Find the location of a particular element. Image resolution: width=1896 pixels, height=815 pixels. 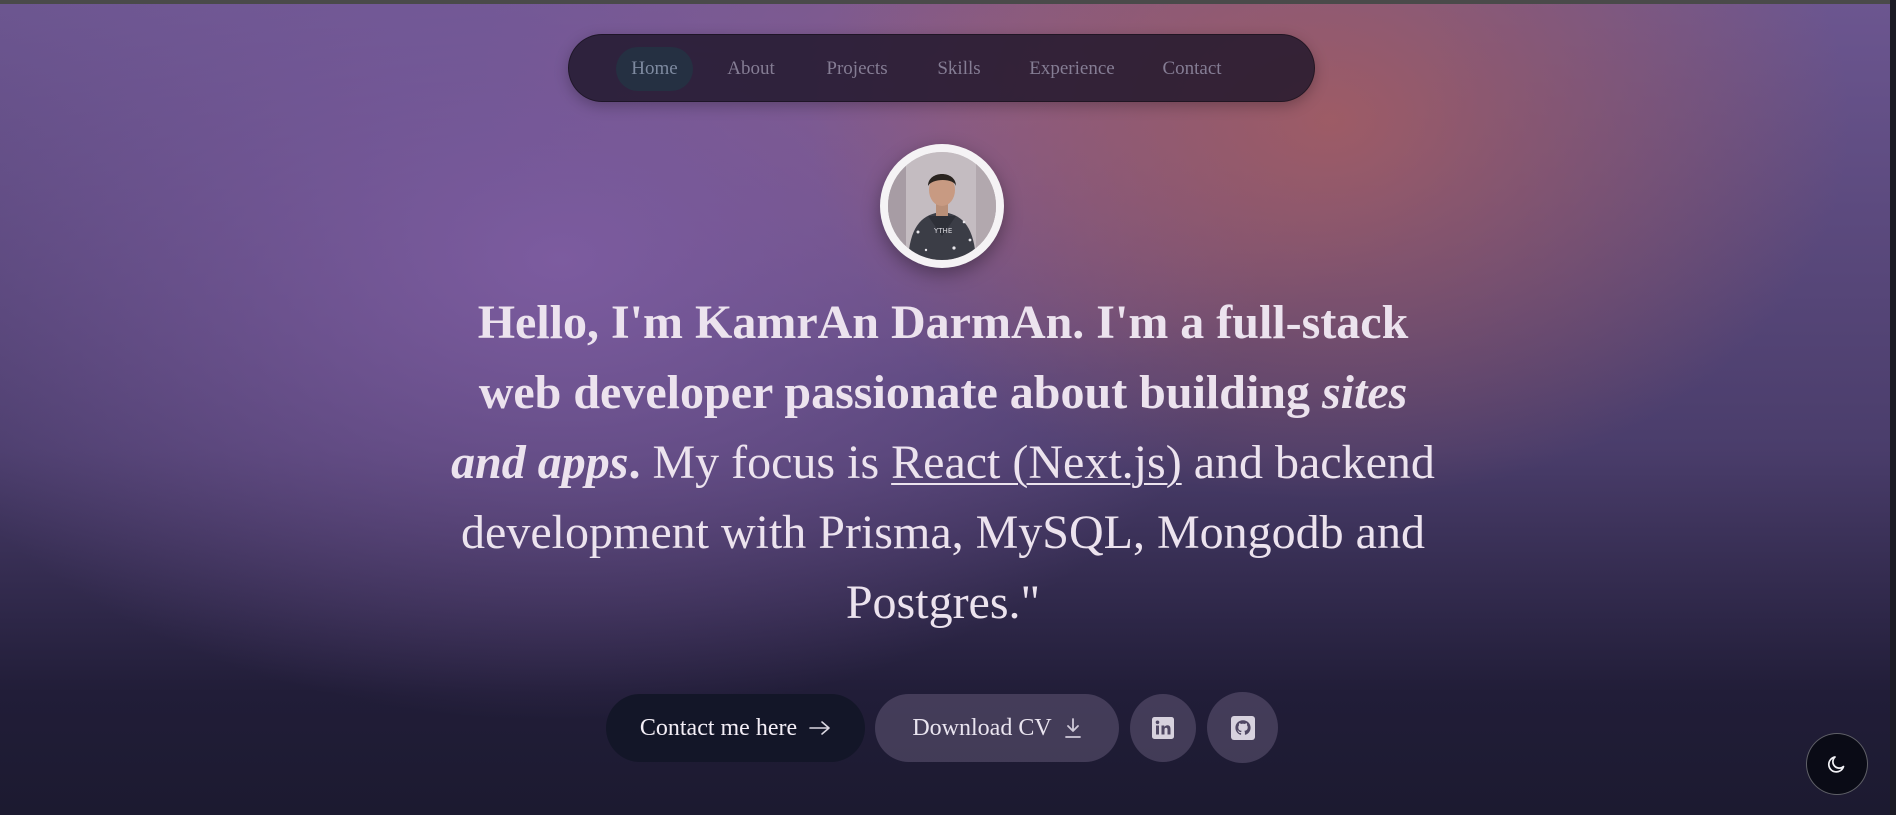

github-icon is located at coordinates (1242, 727).